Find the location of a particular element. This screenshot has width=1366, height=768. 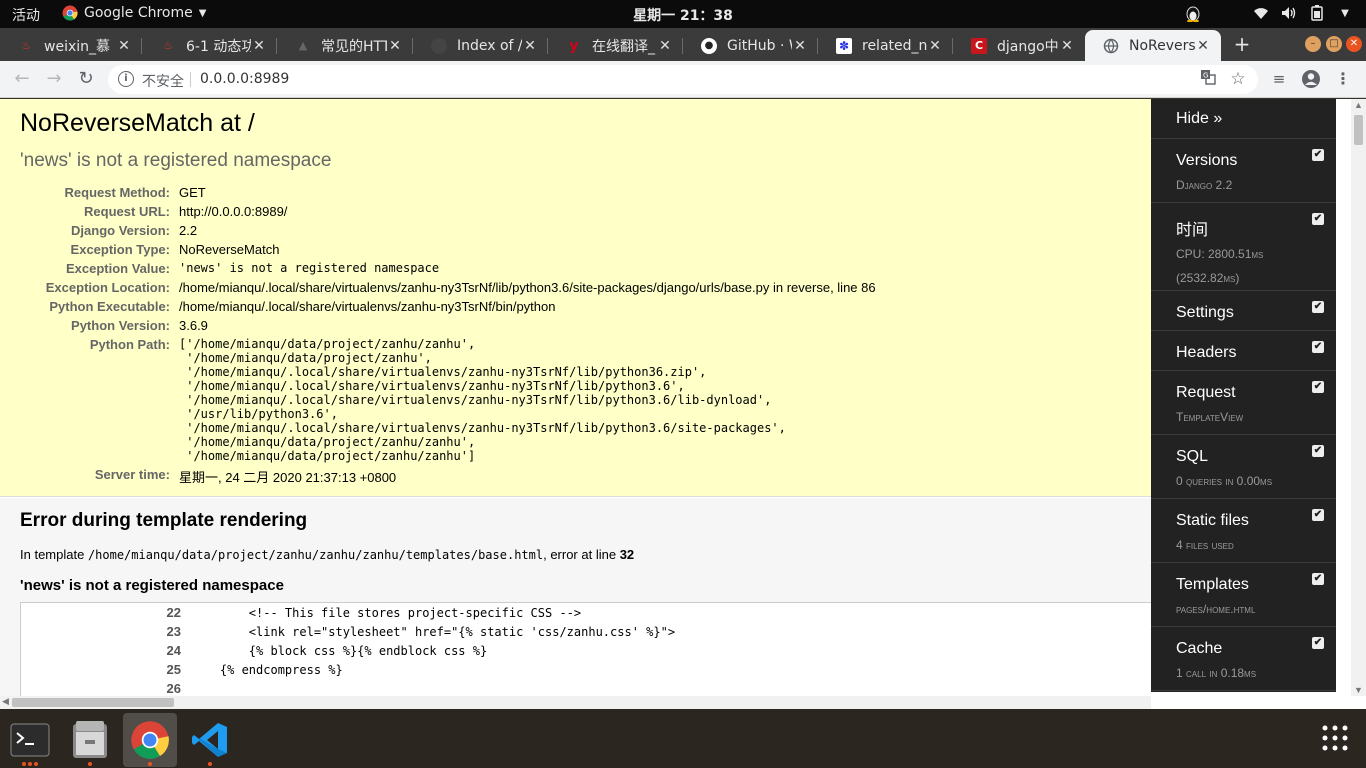

panel-subtitle: pages/home.html is located at coordinates (1216, 609).